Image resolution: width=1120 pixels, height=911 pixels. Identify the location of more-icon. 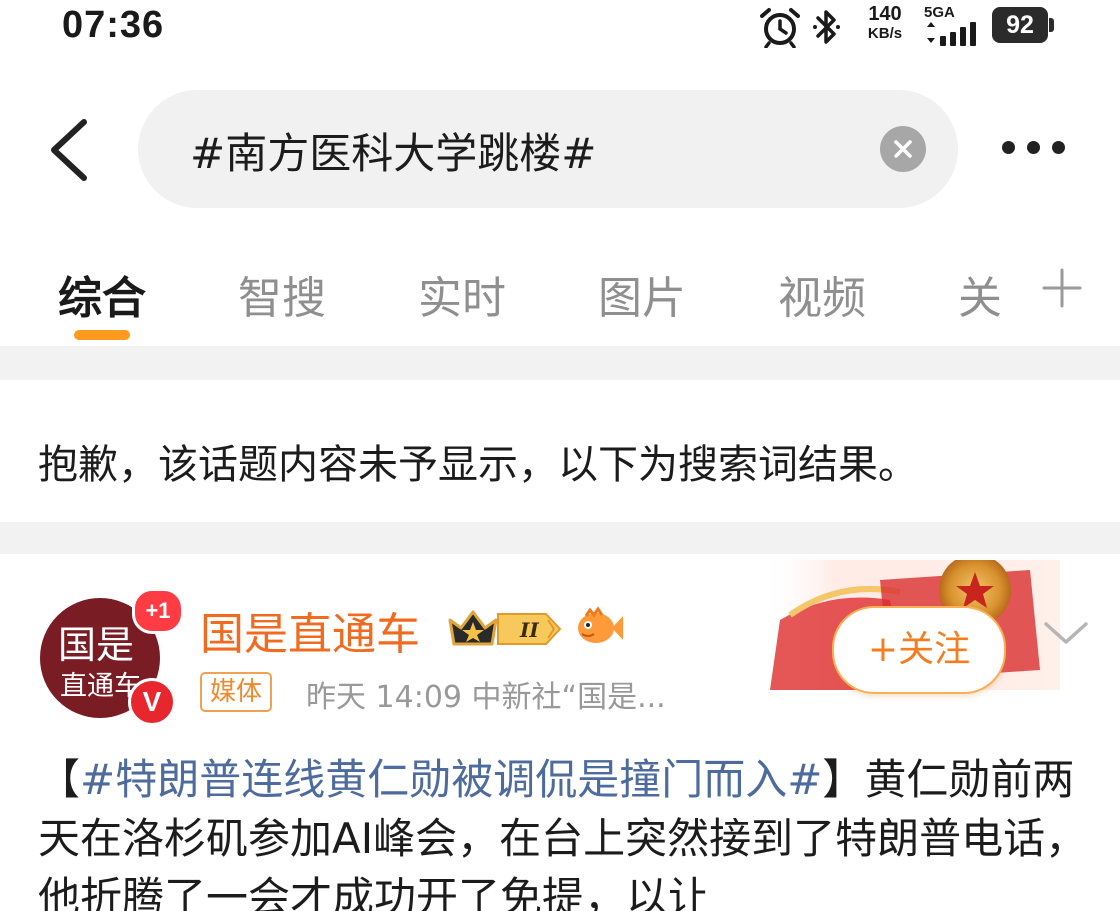
(1036, 148).